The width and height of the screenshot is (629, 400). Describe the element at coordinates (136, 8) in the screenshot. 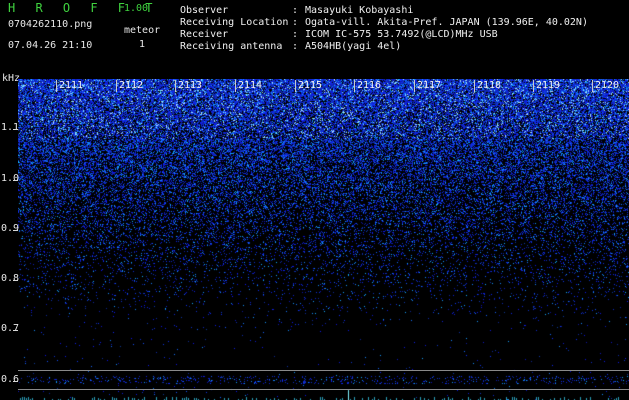

I see `app-version: 1.00` at that location.